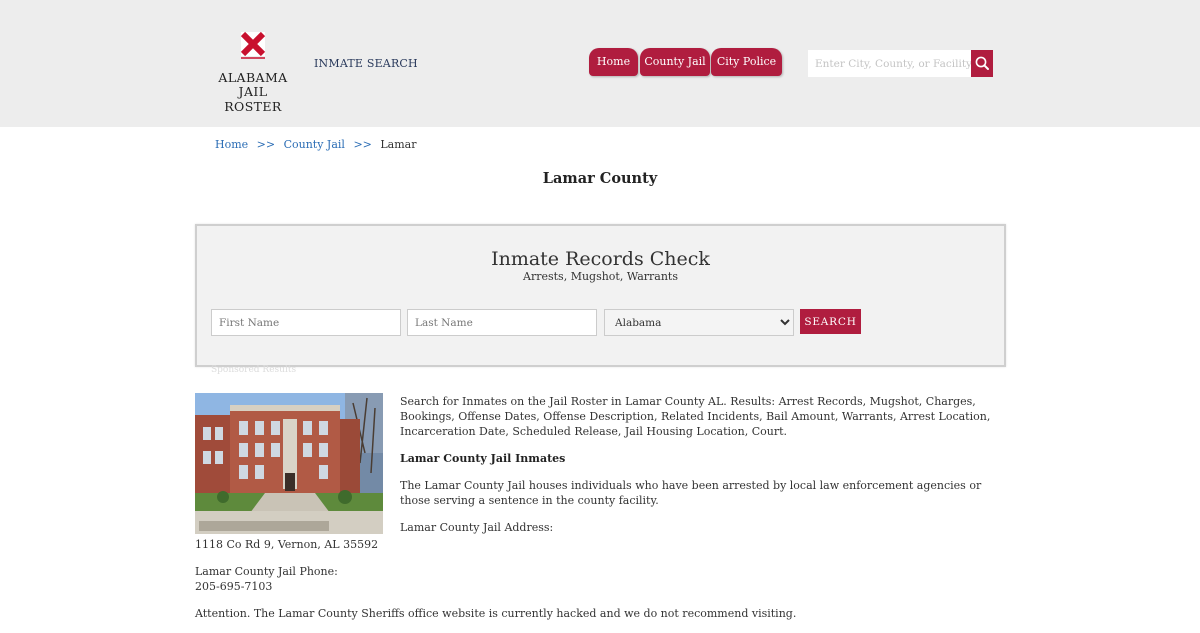  Describe the element at coordinates (746, 62) in the screenshot. I see `nav-tab-city-police: City Police` at that location.